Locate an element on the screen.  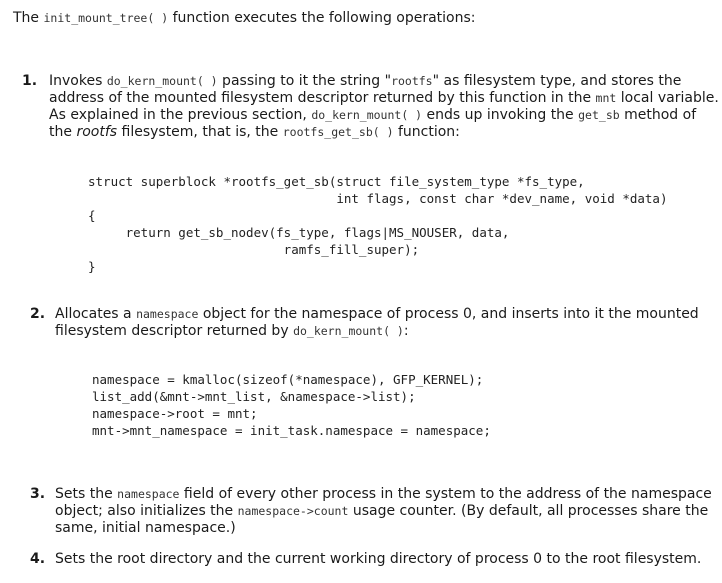
list-item-number: 4. is located at coordinates (38, 559).